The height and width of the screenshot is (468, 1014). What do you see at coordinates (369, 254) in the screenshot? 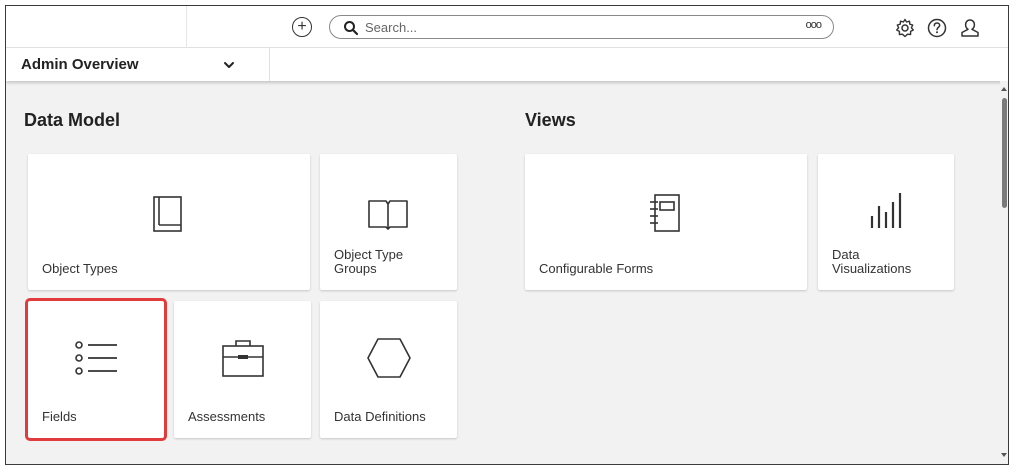
I see `tile-label-line: Object Type` at bounding box center [369, 254].